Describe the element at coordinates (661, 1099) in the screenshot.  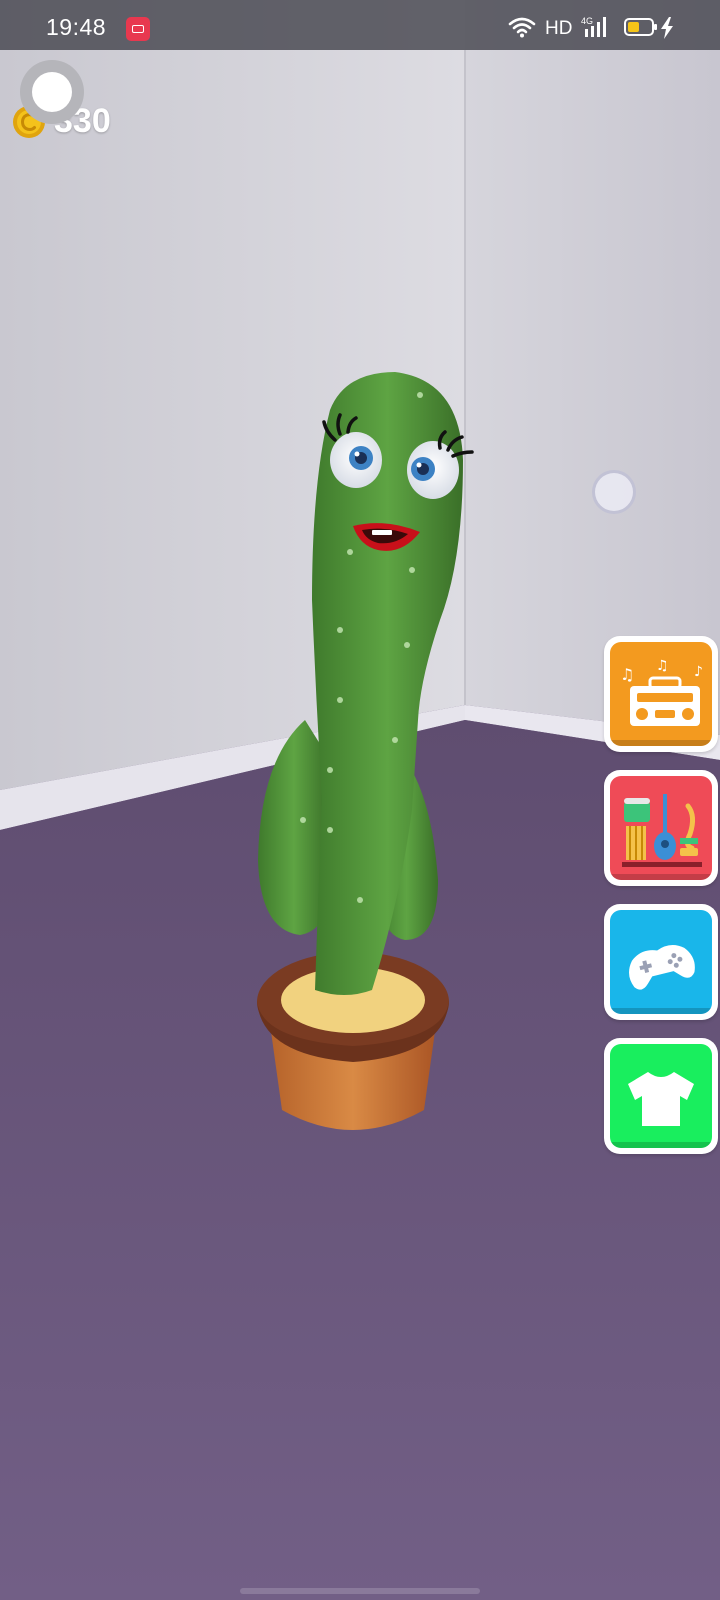
I see `tshirt-icon` at that location.